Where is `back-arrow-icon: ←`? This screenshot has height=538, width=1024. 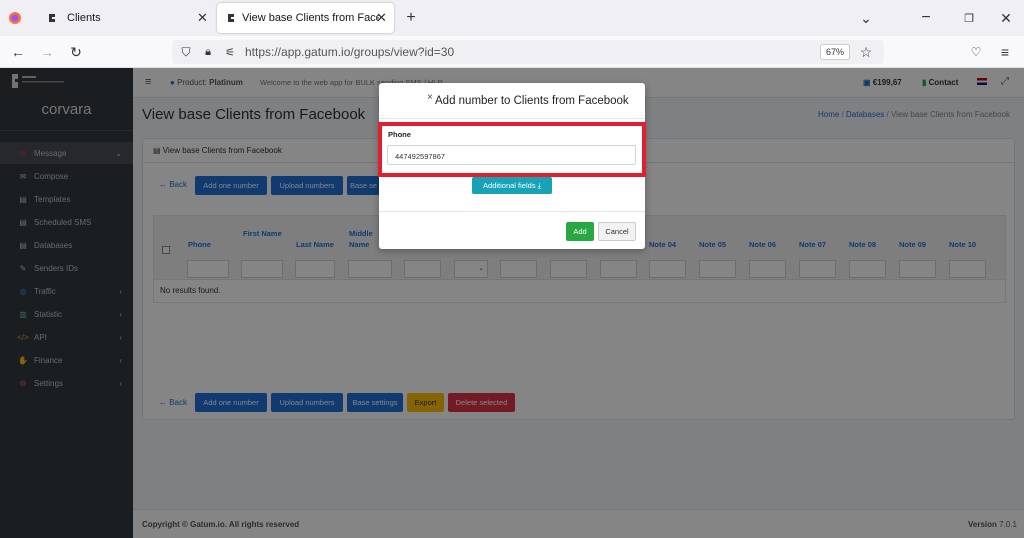 back-arrow-icon: ← is located at coordinates (18, 52).